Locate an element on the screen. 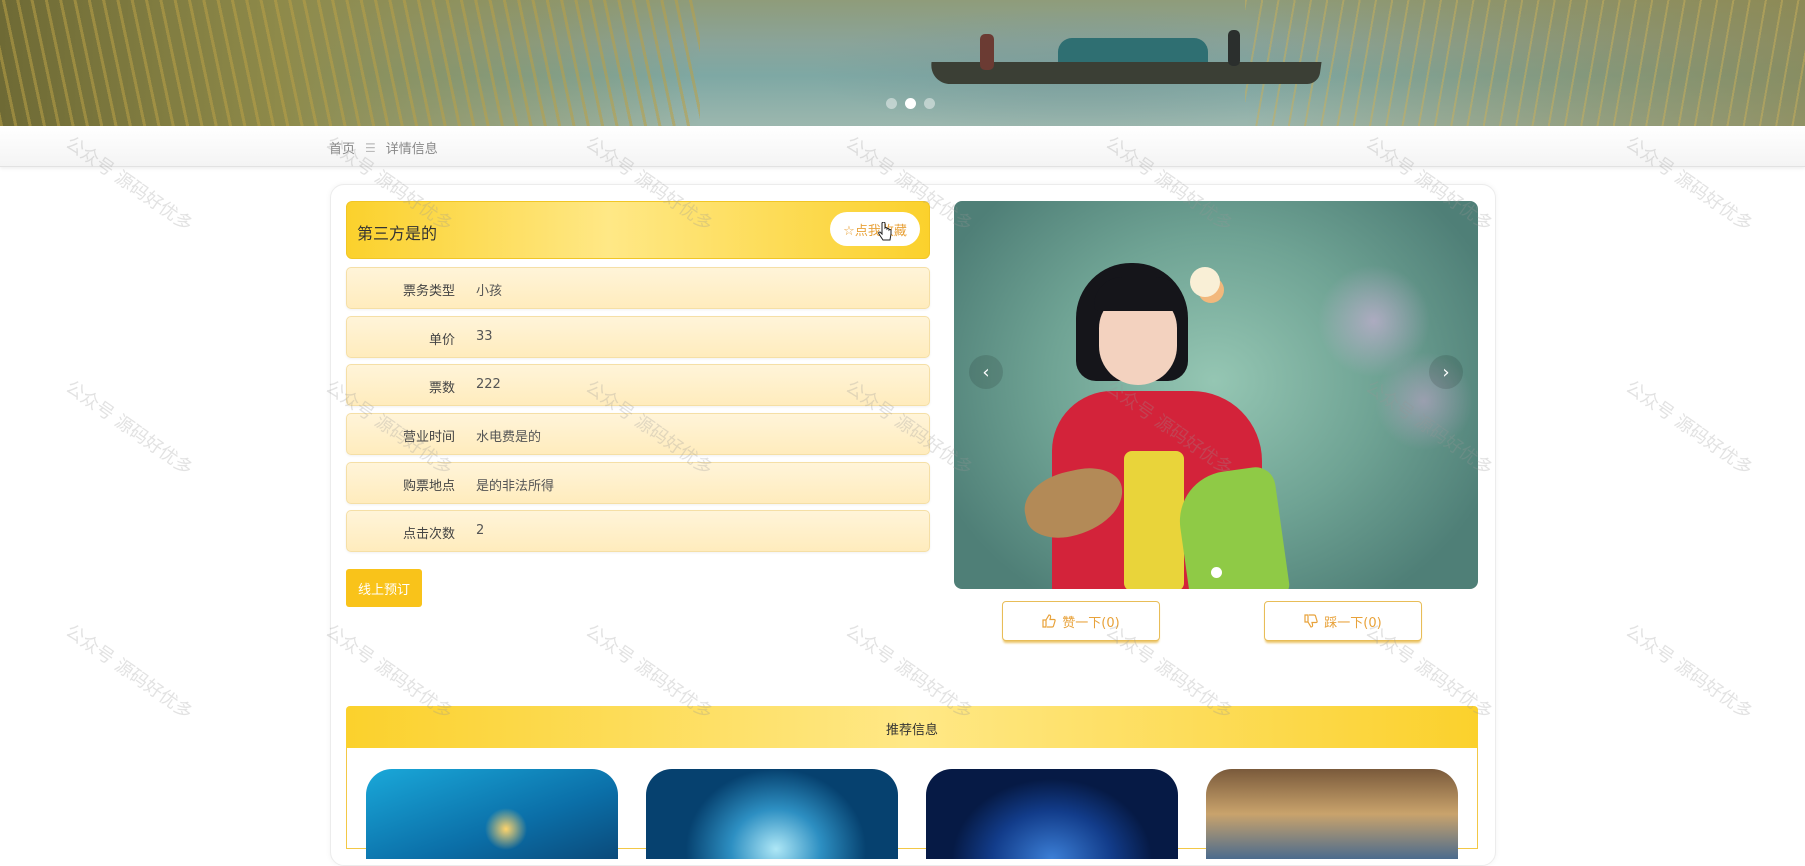 The width and height of the screenshot is (1805, 866). info-row-purchase-location: 购票地点 是的非法所得 is located at coordinates (638, 483).